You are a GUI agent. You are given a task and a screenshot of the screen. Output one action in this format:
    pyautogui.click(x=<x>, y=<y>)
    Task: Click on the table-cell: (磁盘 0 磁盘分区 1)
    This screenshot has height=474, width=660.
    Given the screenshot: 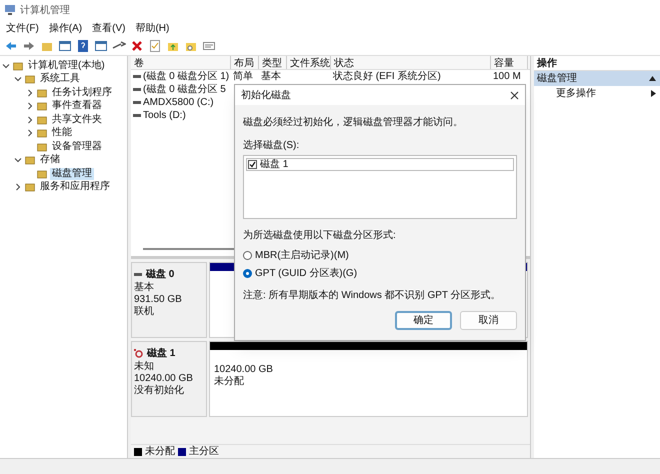 What is the action you would take?
    pyautogui.click(x=186, y=76)
    